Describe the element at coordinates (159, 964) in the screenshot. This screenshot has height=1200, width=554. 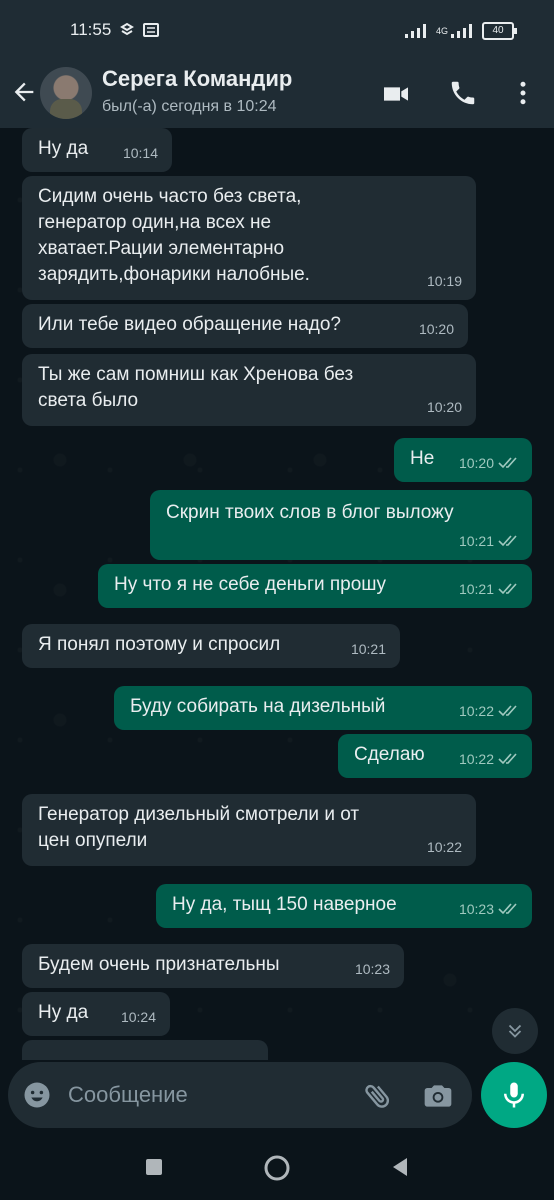
I see `message-text: Будем очень признательны` at that location.